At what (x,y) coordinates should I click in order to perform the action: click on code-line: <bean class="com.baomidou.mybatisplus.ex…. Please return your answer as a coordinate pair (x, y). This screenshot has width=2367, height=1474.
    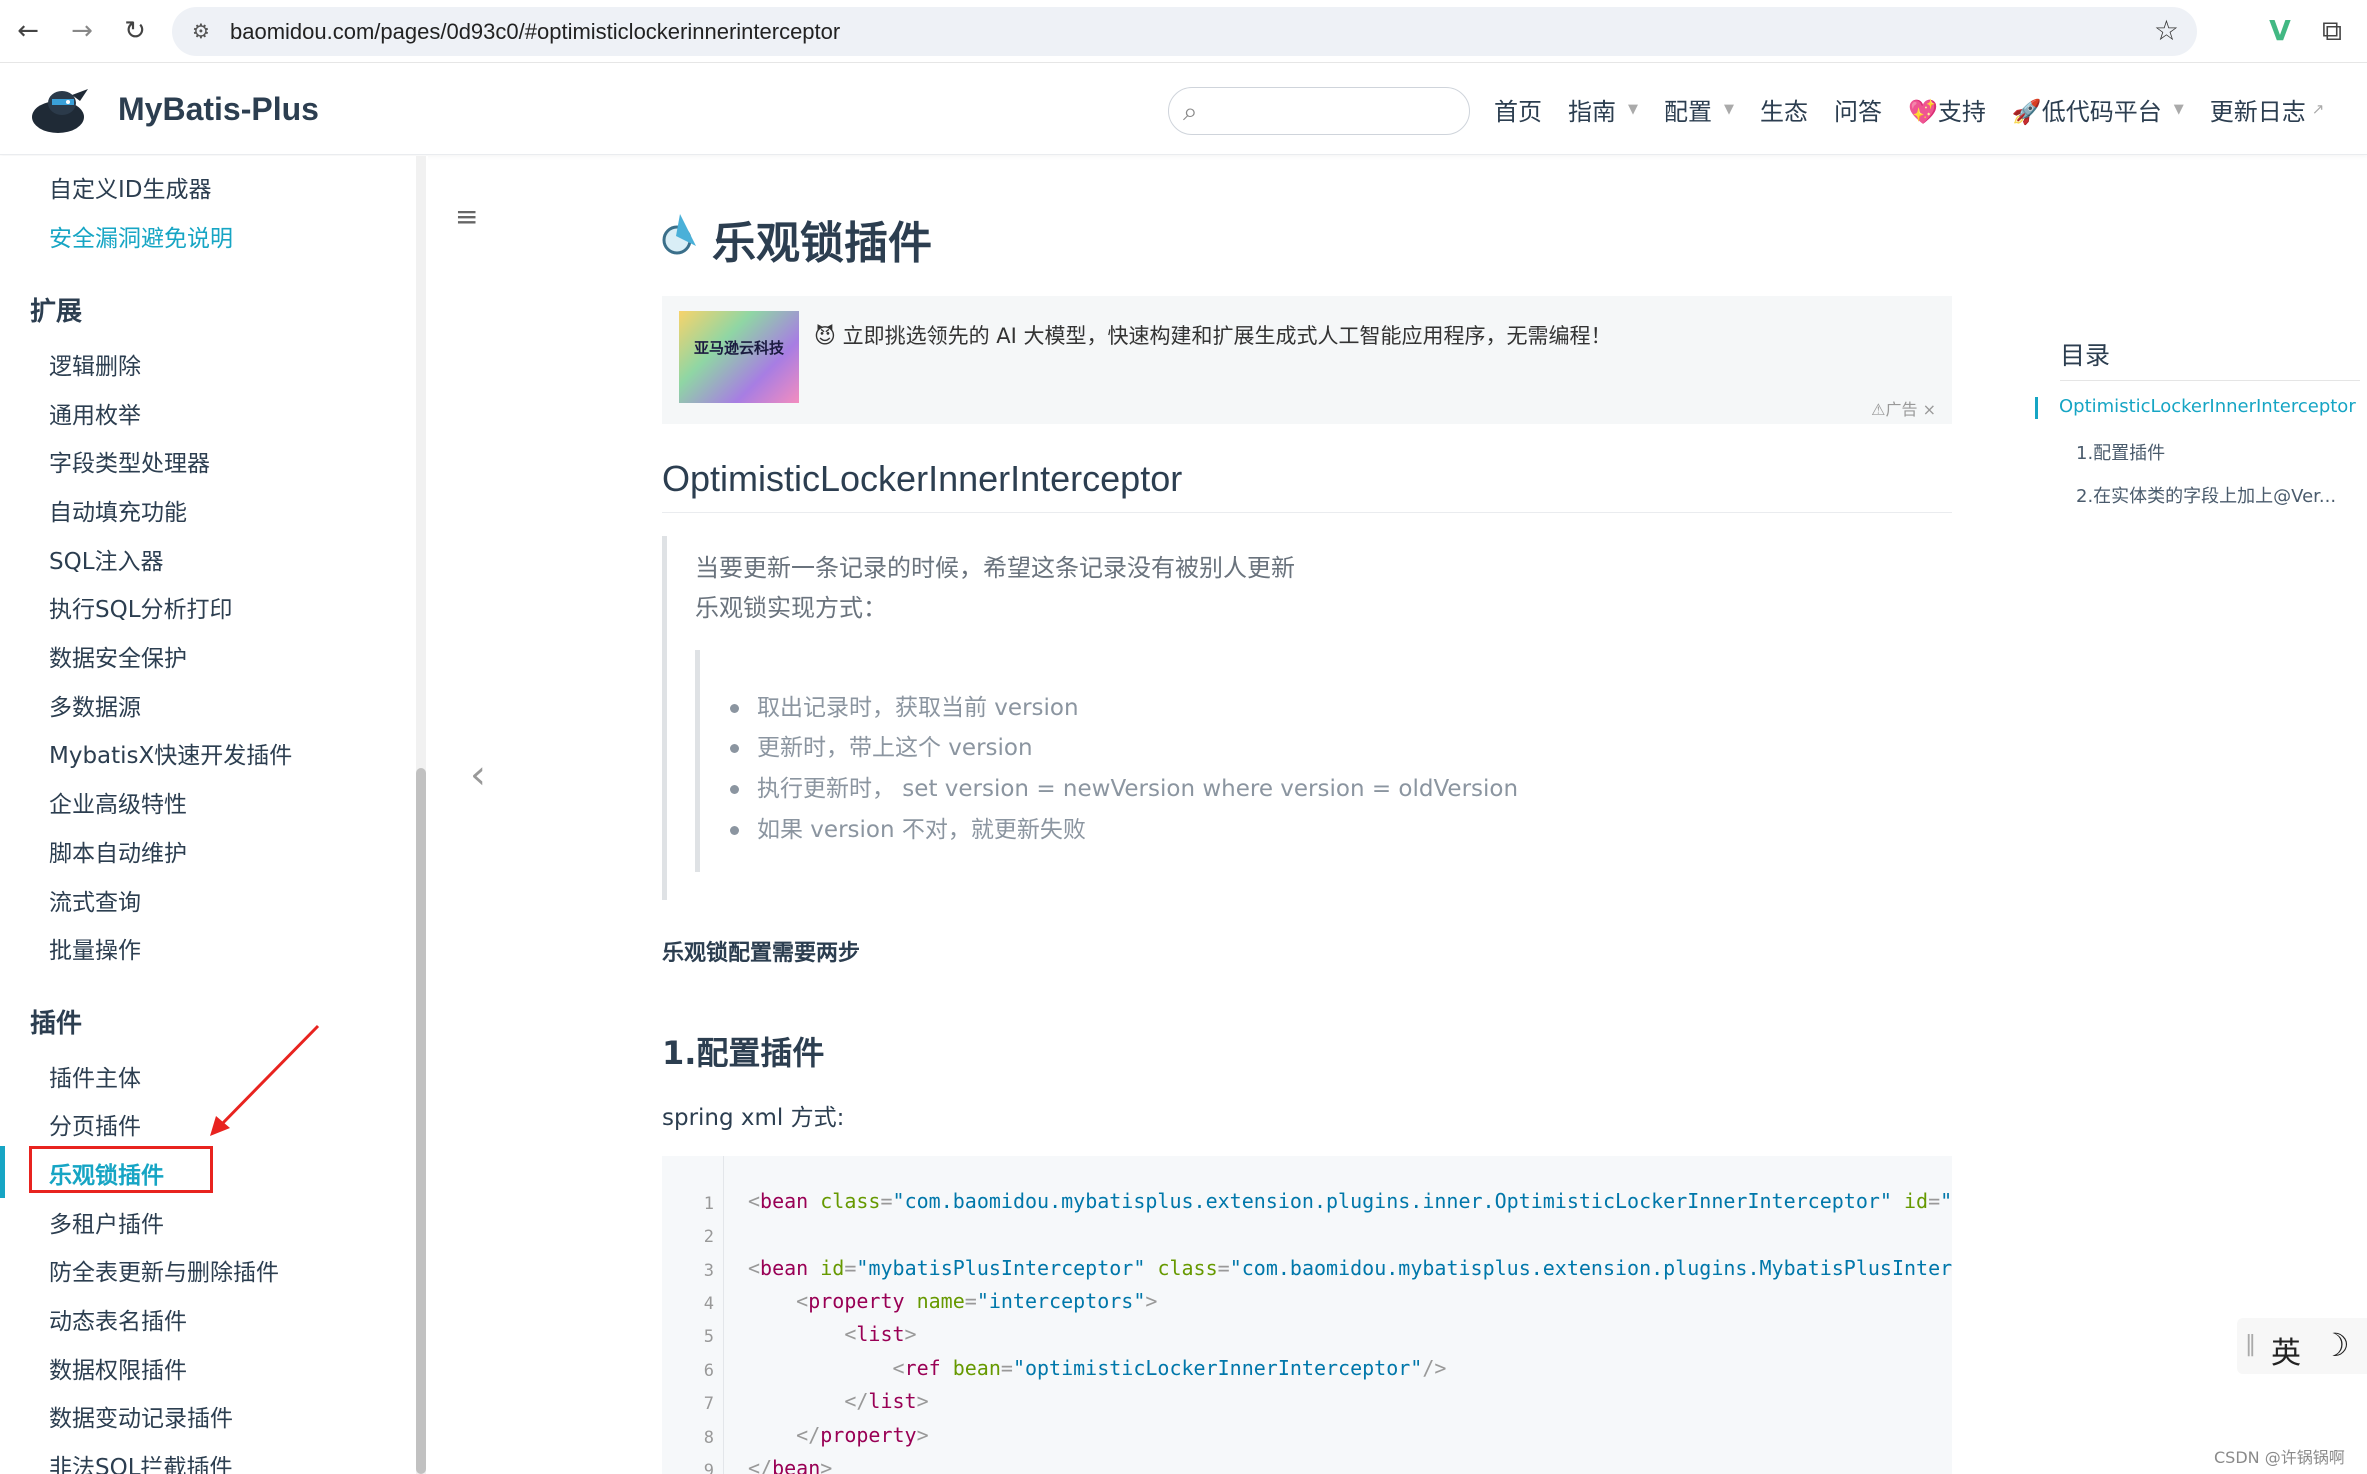
    Looking at the image, I should click on (1350, 1201).